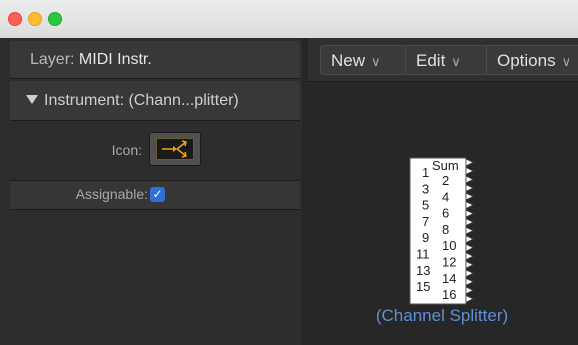 Image resolution: width=578 pixels, height=345 pixels. I want to click on assignable-checkbox: ✓, so click(157, 194).